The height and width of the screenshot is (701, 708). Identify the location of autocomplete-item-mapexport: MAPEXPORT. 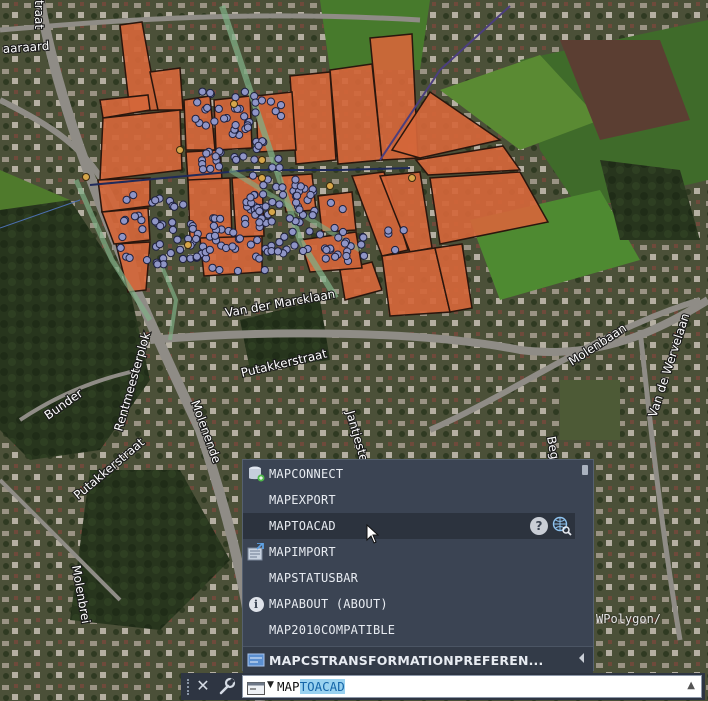
(409, 500).